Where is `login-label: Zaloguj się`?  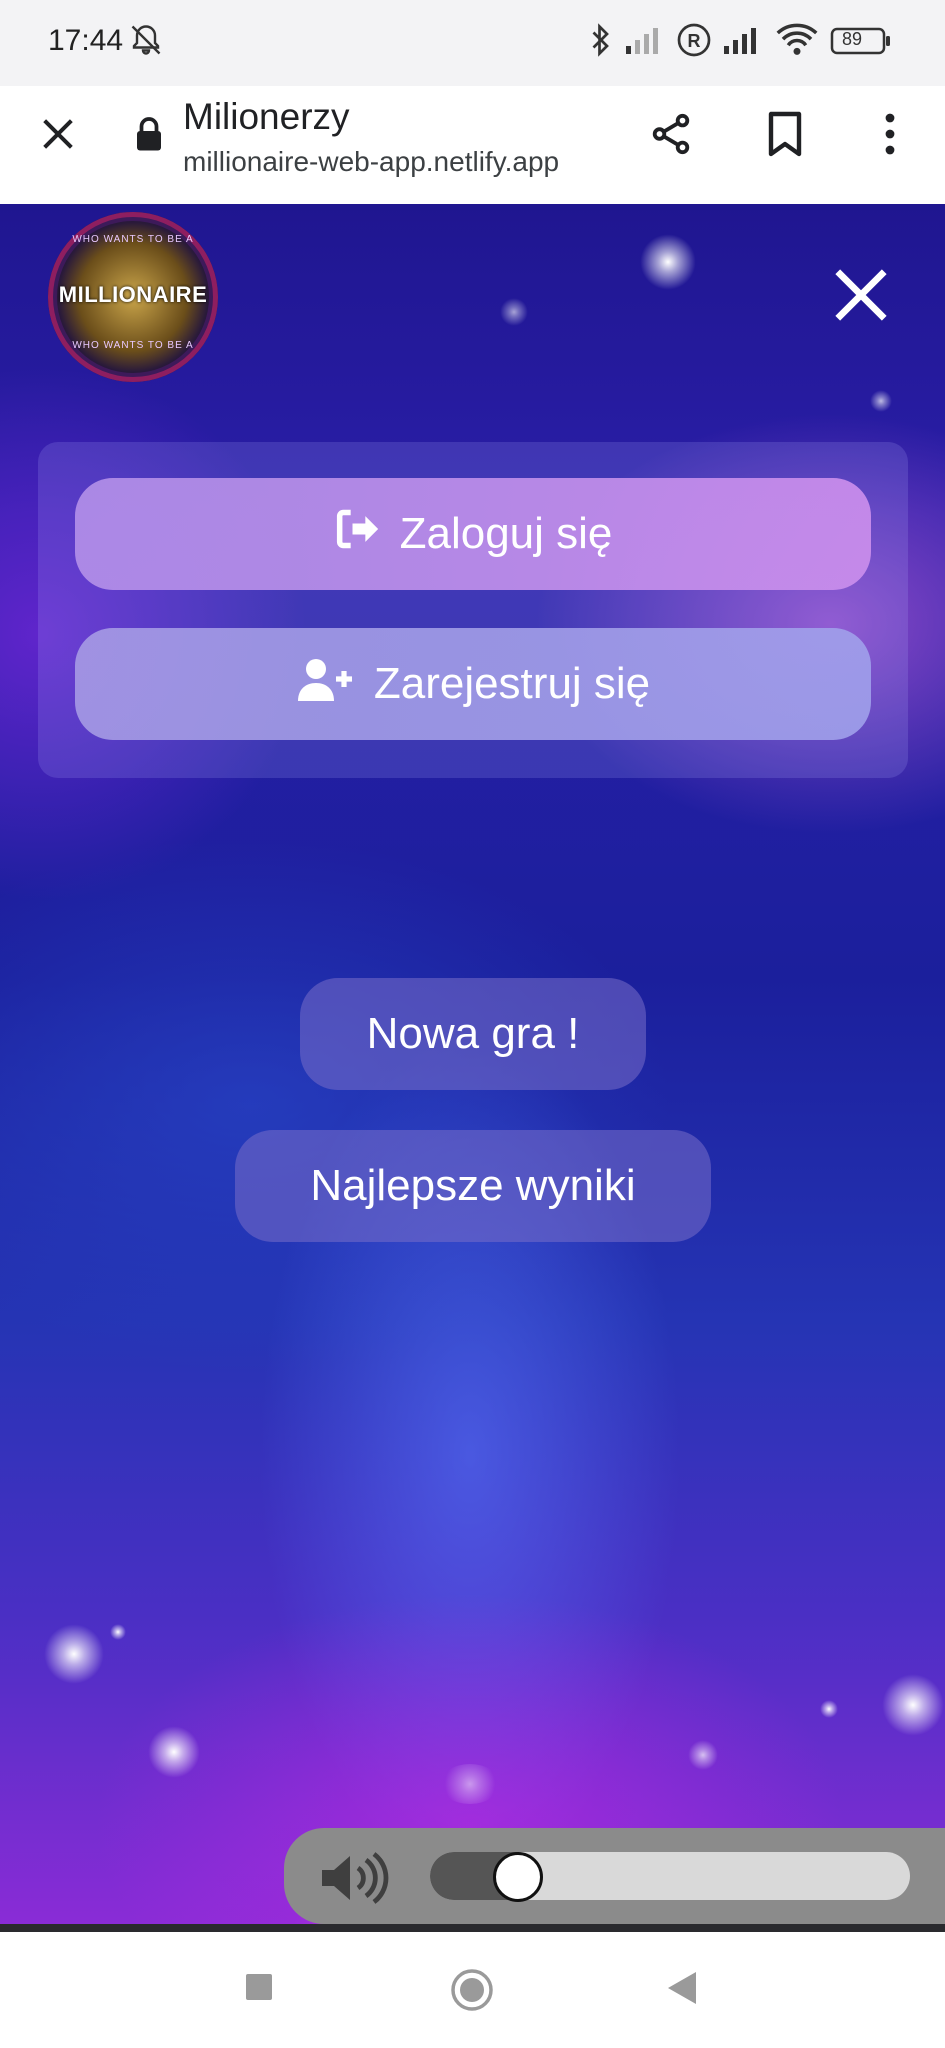
login-label: Zaloguj się is located at coordinates (506, 533).